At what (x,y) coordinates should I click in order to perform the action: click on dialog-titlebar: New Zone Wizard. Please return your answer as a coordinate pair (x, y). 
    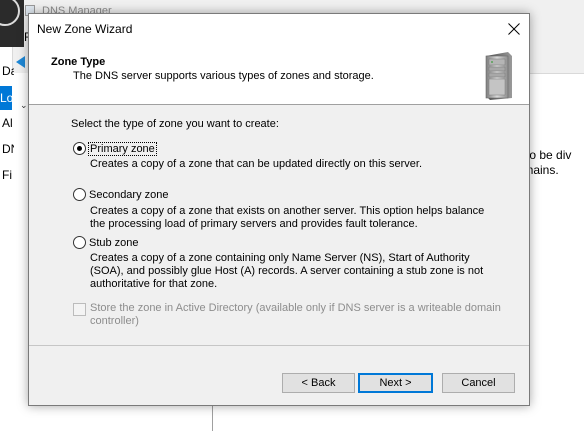
    Looking at the image, I should click on (279, 29).